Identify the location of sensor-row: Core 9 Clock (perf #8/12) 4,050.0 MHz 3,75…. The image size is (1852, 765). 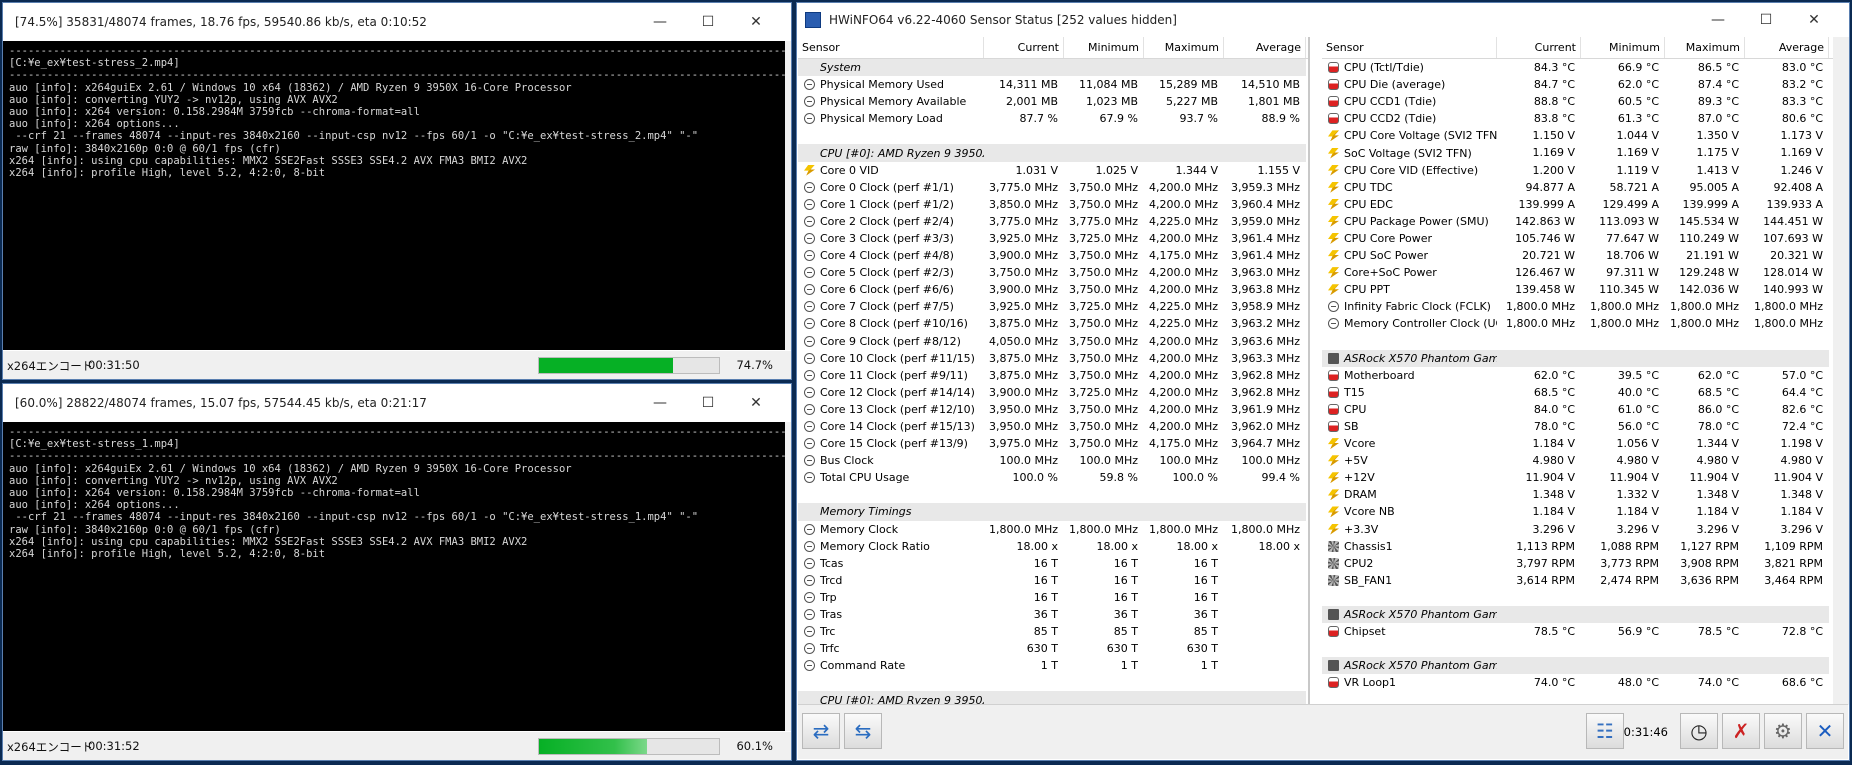
(1053, 341).